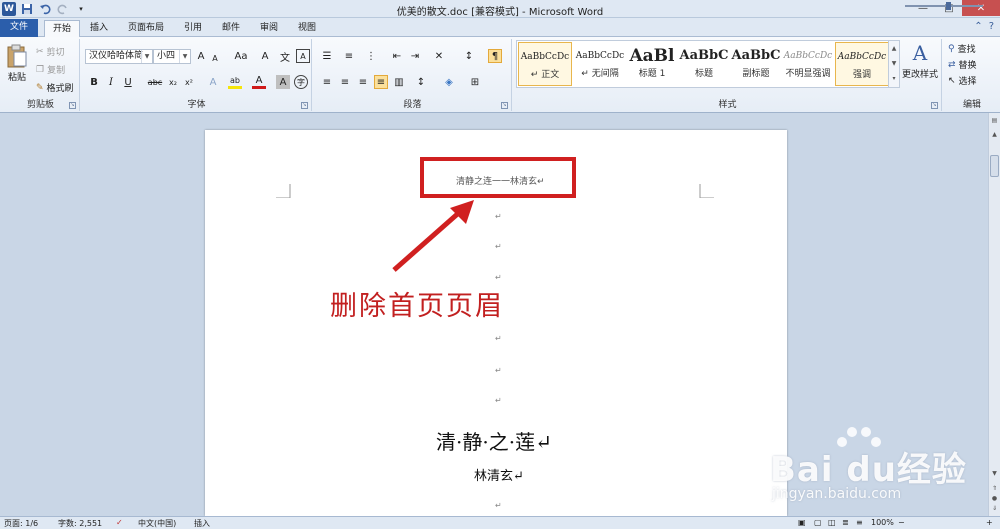  What do you see at coordinates (304, 105) in the screenshot?
I see `font-launcher-icon: ↘` at bounding box center [304, 105].